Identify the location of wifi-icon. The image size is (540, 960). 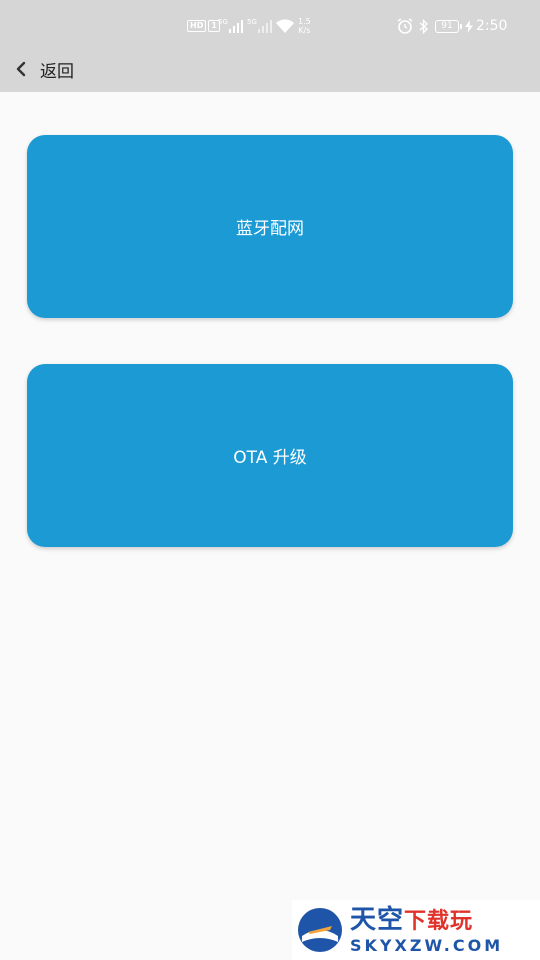
(285, 25).